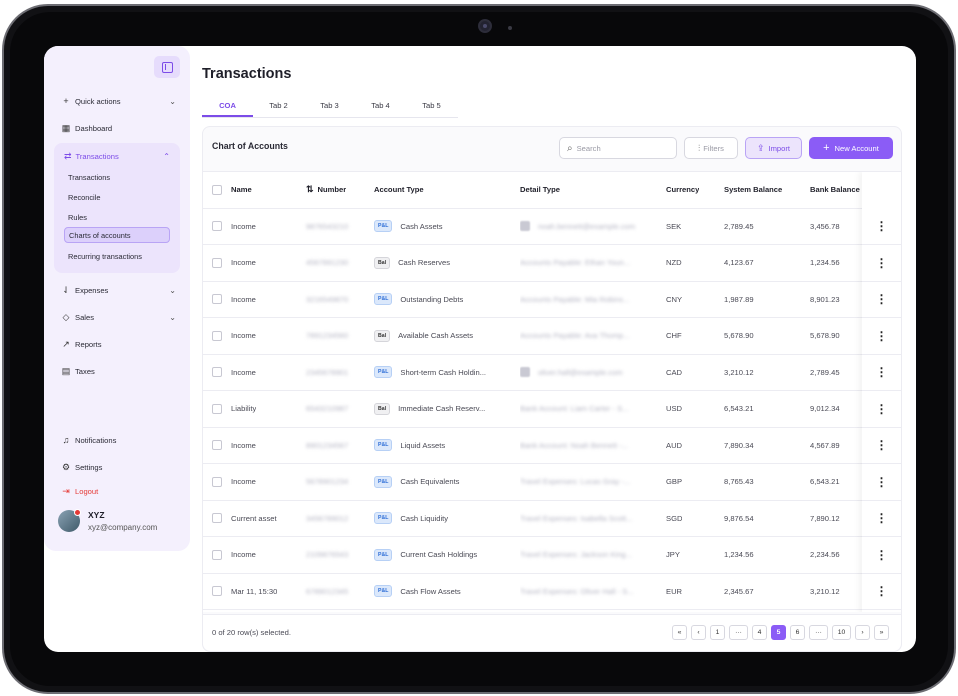 Image resolution: width=958 pixels, height=696 pixels. What do you see at coordinates (118, 440) in the screenshot?
I see `sidebar-item-notifications: ♫ Notifications` at bounding box center [118, 440].